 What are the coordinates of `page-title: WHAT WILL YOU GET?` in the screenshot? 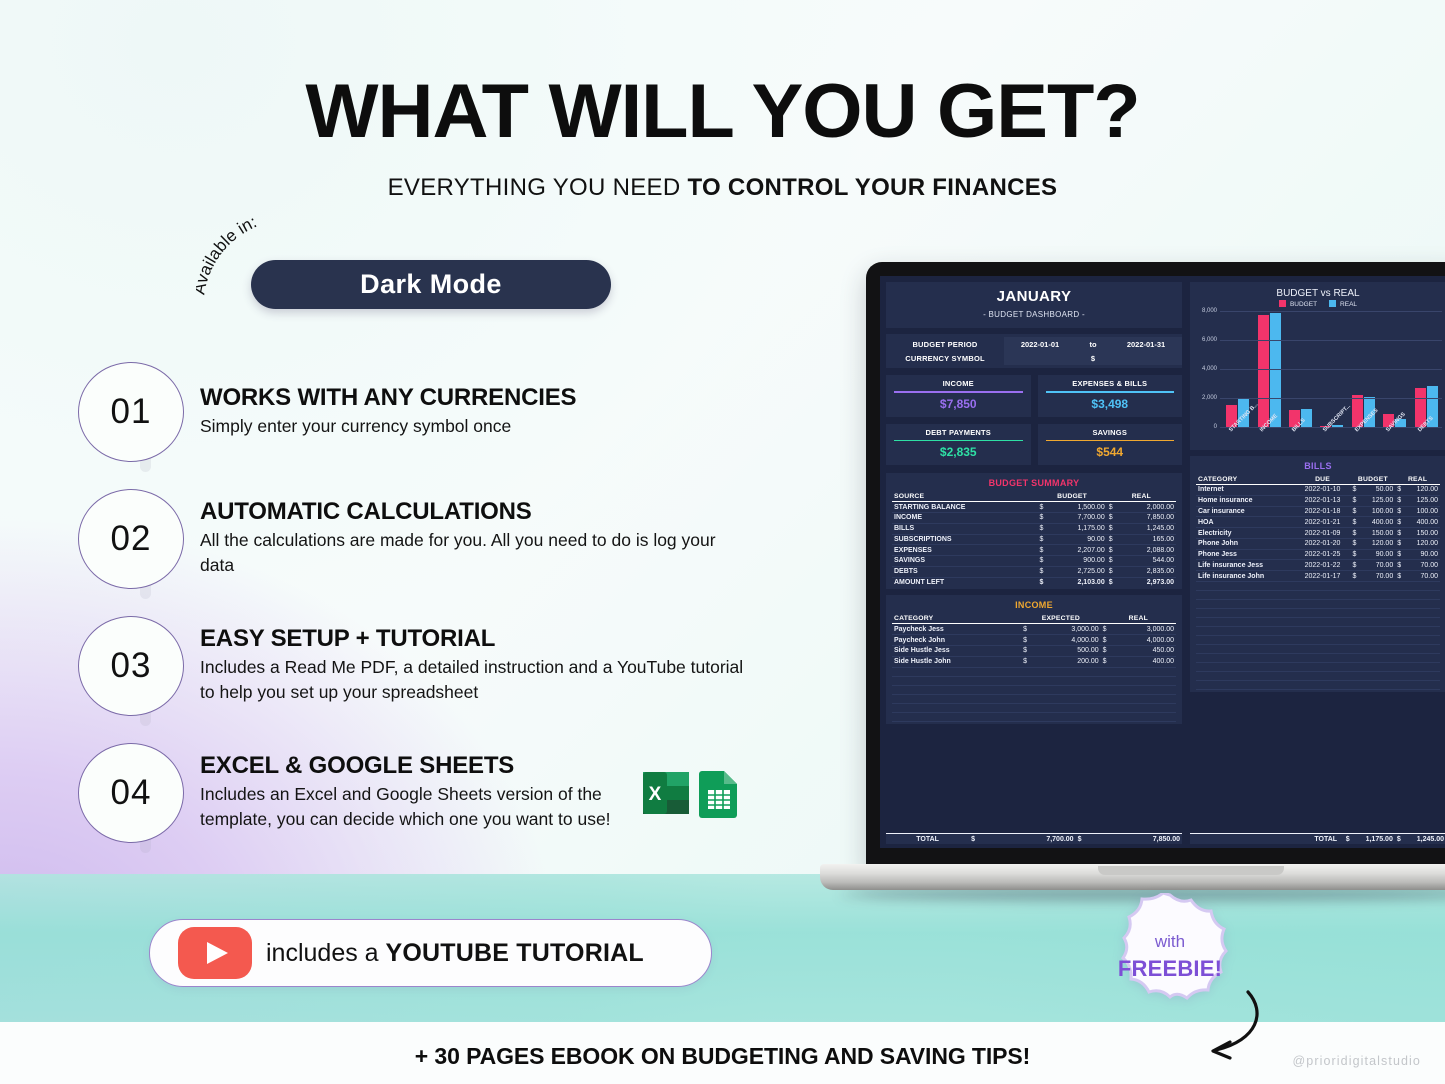 It's located at (722, 111).